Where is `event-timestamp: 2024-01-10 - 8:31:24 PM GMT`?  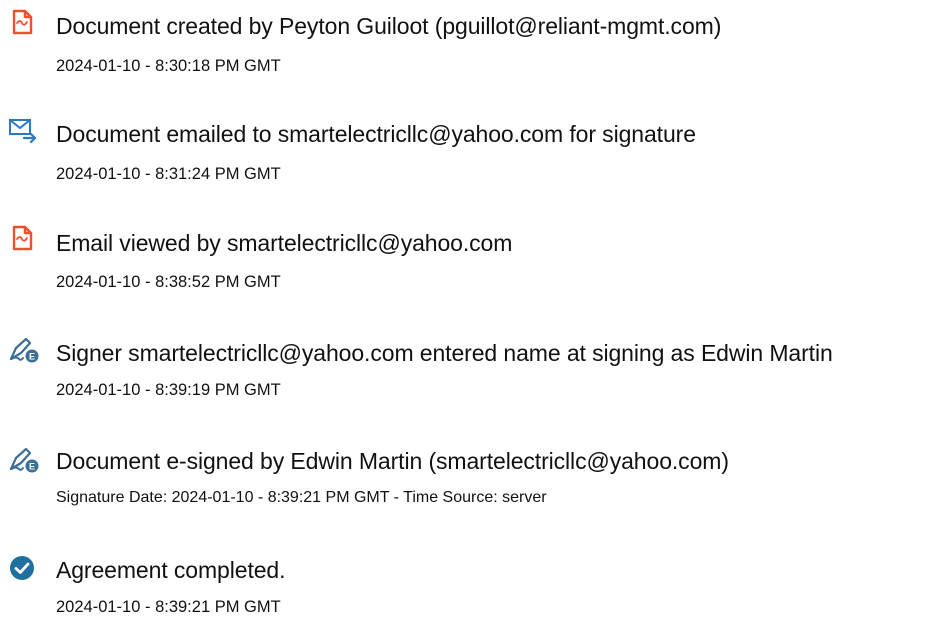
event-timestamp: 2024-01-10 - 8:31:24 PM GMT is located at coordinates (168, 174).